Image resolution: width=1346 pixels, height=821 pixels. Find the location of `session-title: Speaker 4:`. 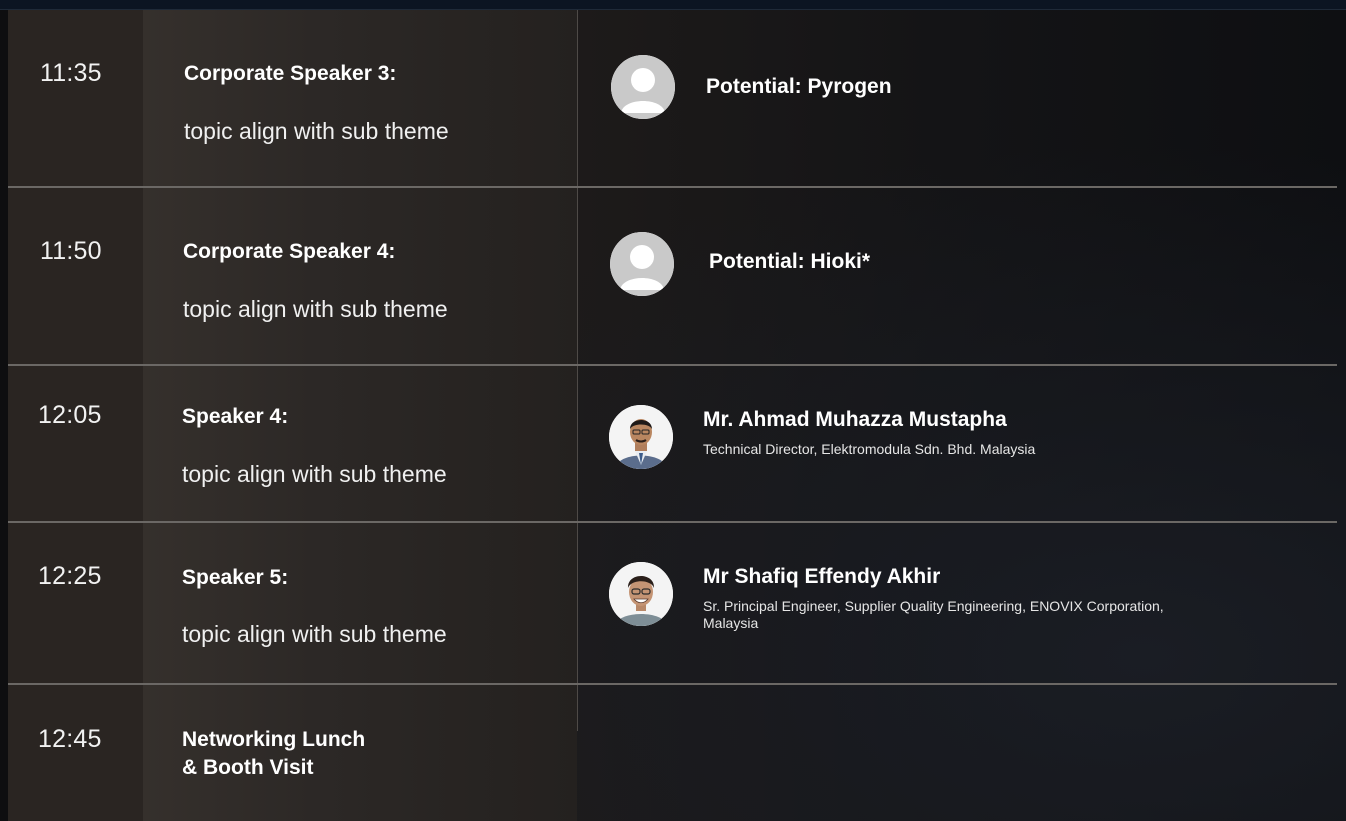

session-title: Speaker 4: is located at coordinates (235, 416).